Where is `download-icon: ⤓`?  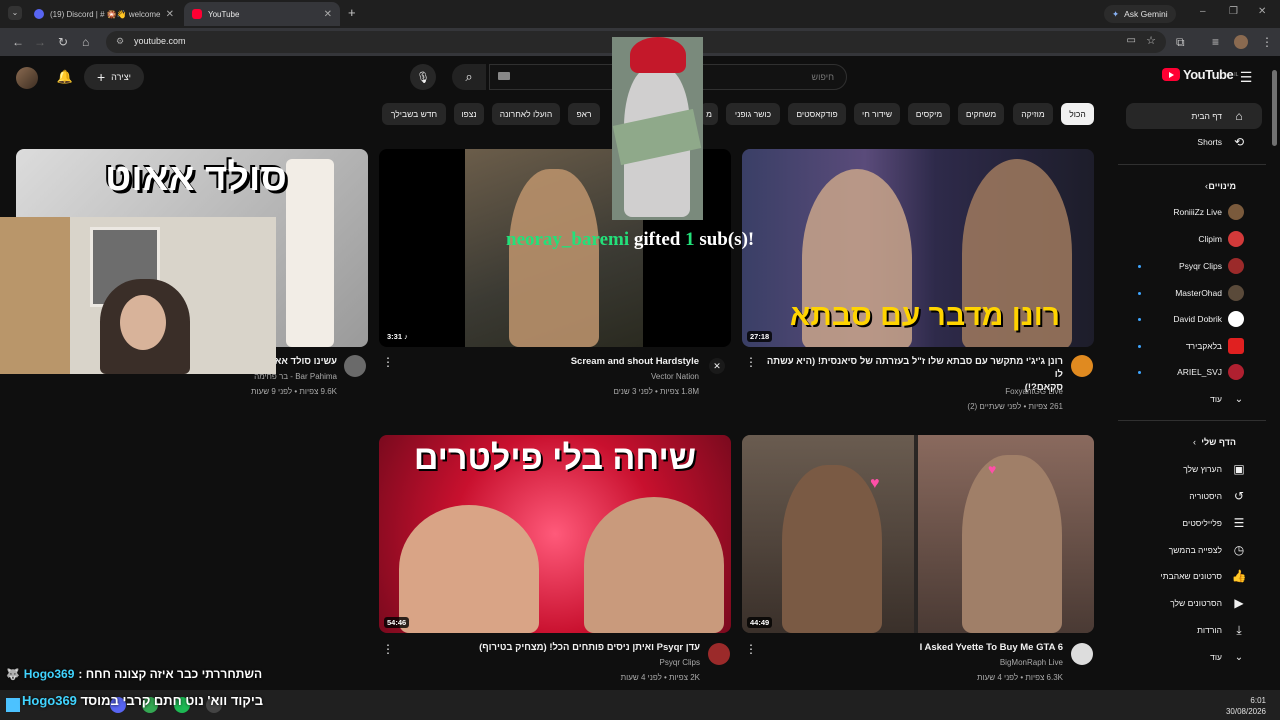
download-icon: ⤓ is located at coordinates (1239, 629).